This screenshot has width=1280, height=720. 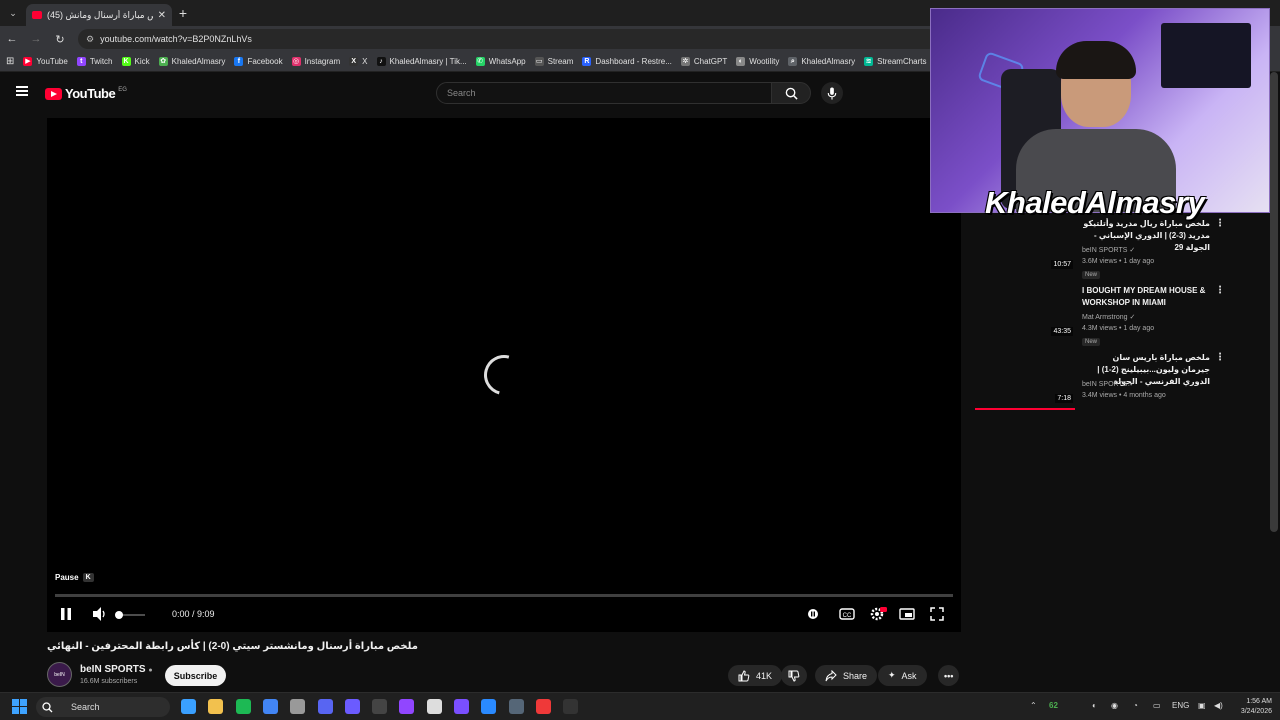 I want to click on app-settings-icon, so click(x=298, y=706).